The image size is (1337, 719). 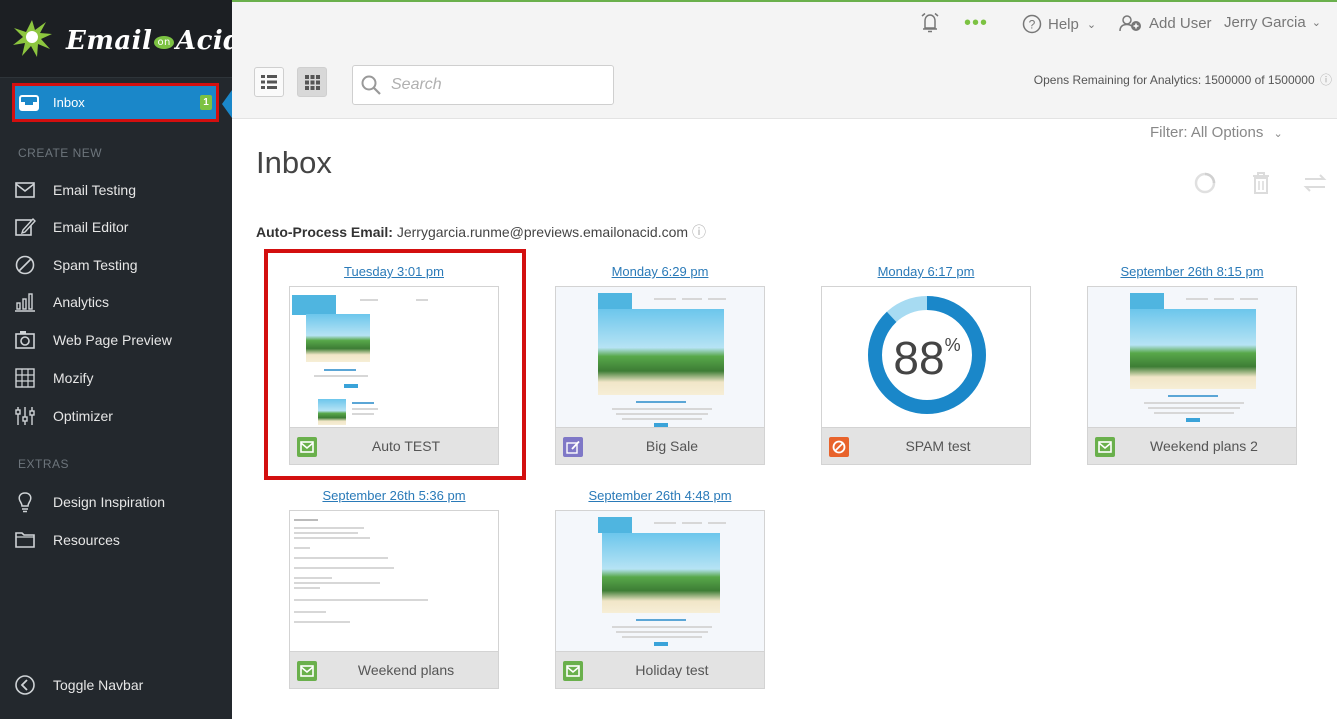 What do you see at coordinates (154, 41) in the screenshot?
I see `logo-text: Email on Acid` at bounding box center [154, 41].